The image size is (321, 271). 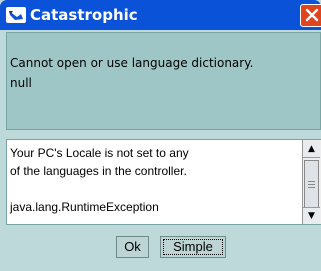 I want to click on close-button, so click(x=310, y=15).